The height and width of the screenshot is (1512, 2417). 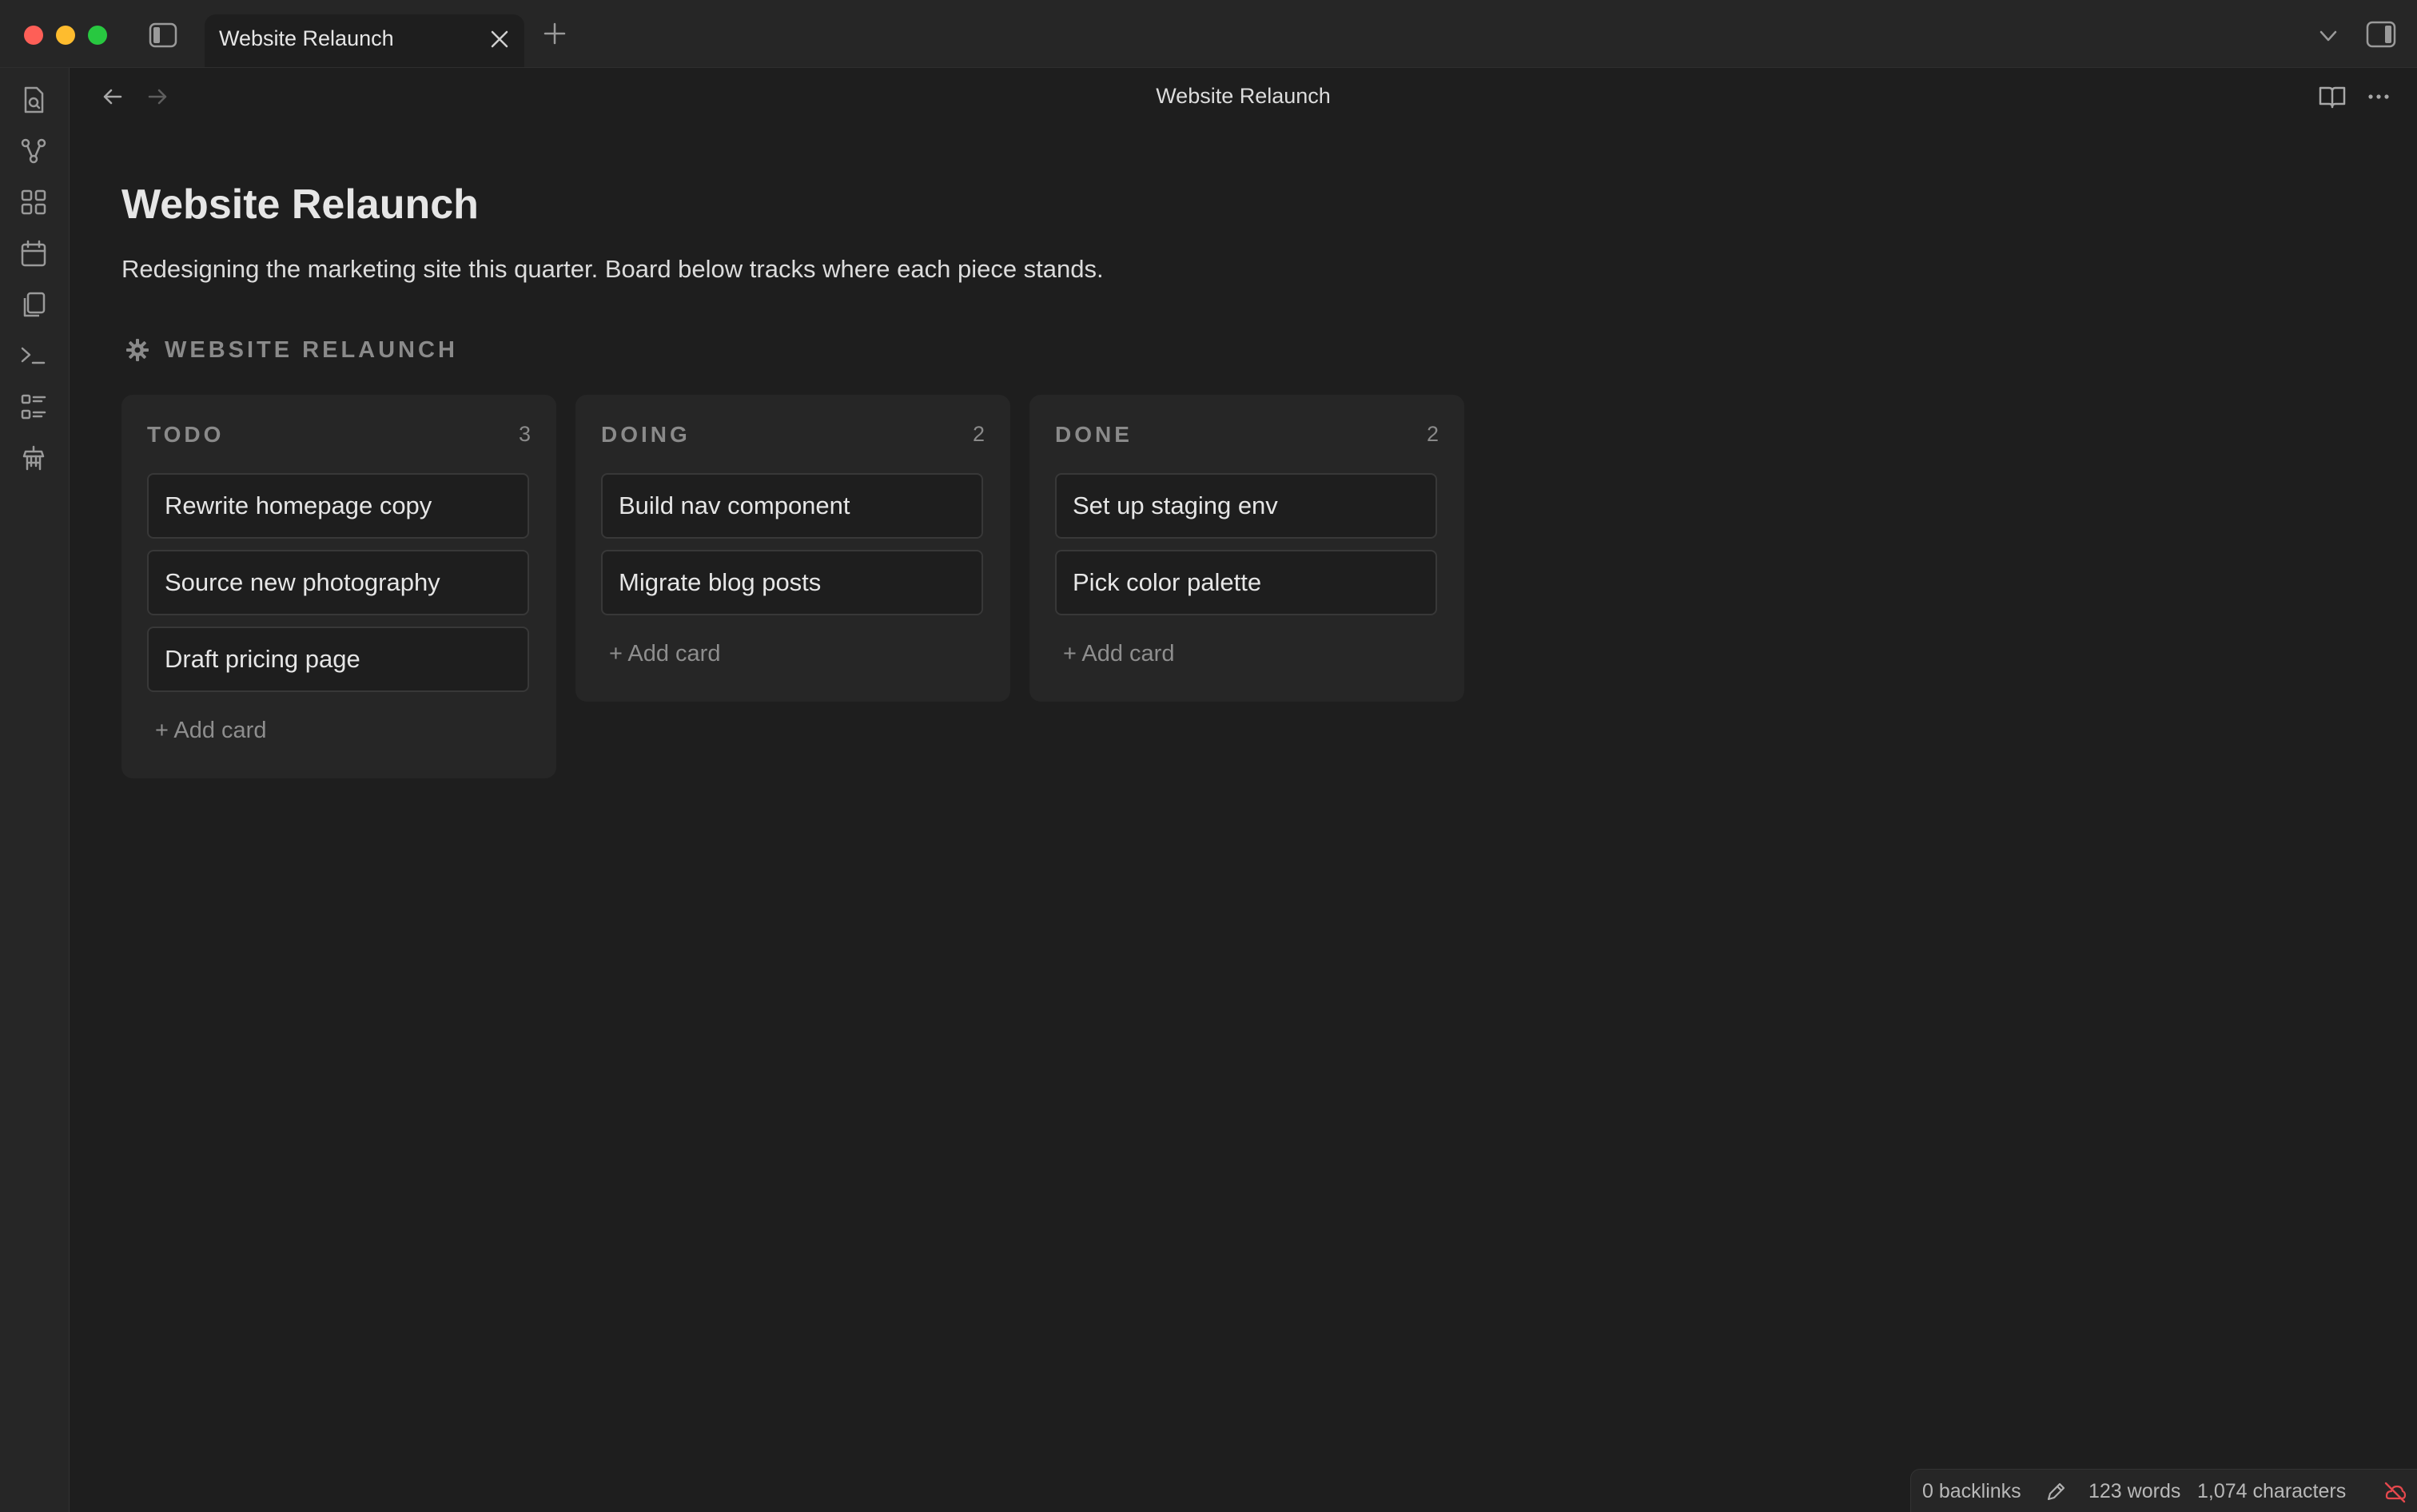 What do you see at coordinates (1971, 1491) in the screenshot?
I see `backlinks-count: 0 backlinks` at bounding box center [1971, 1491].